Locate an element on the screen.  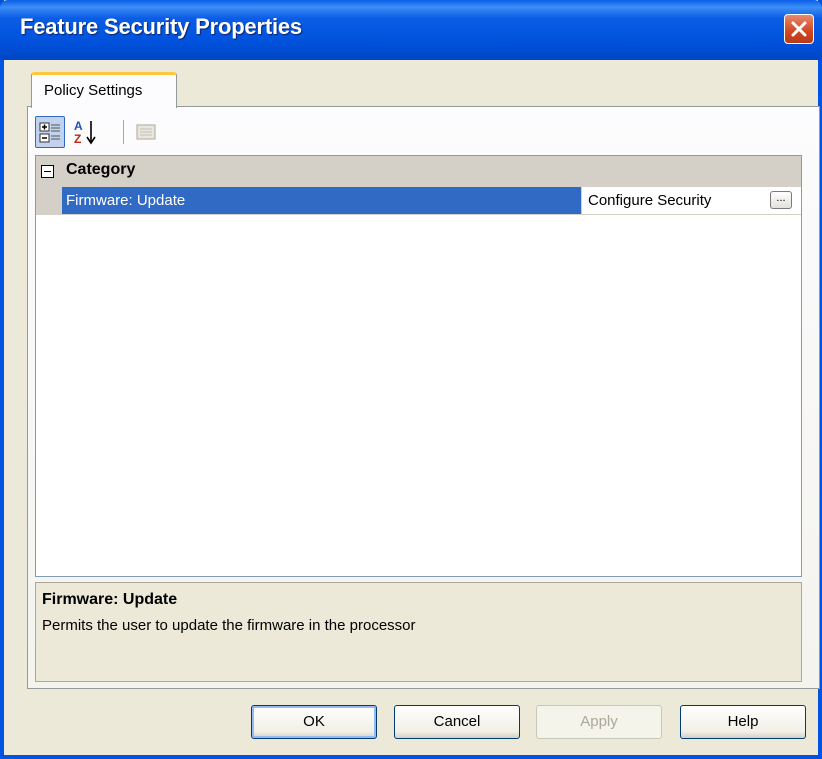
tab-policy-settings: Policy Settings is located at coordinates (104, 90).